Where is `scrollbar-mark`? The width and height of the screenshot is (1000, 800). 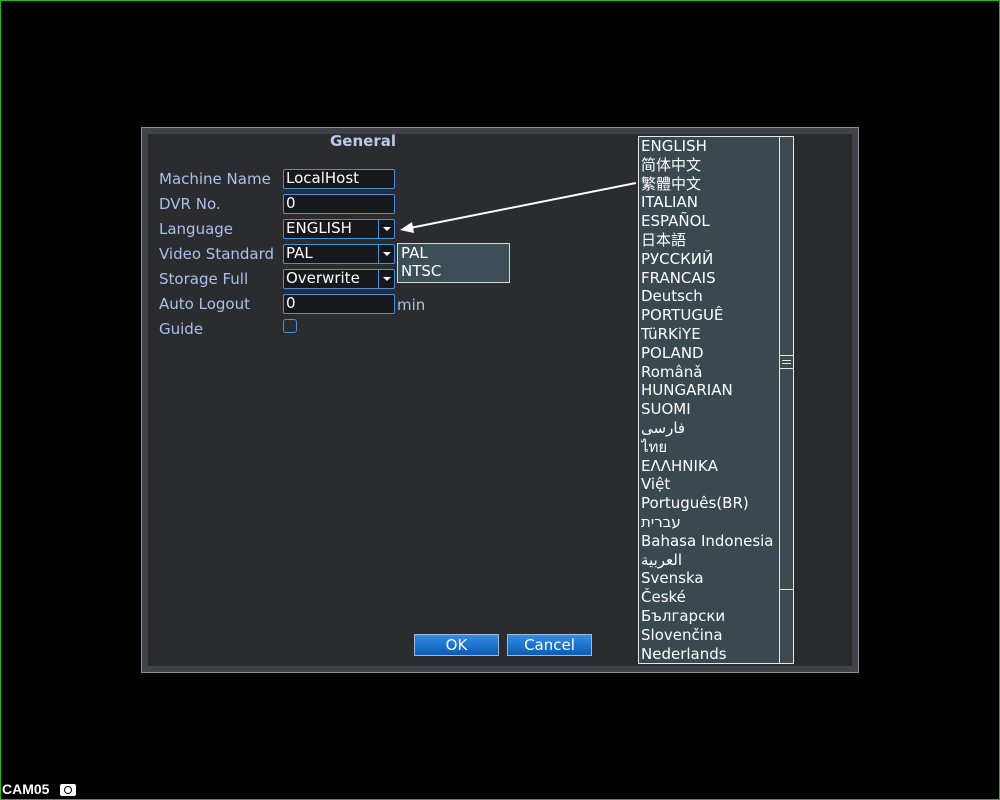
scrollbar-mark is located at coordinates (786, 589).